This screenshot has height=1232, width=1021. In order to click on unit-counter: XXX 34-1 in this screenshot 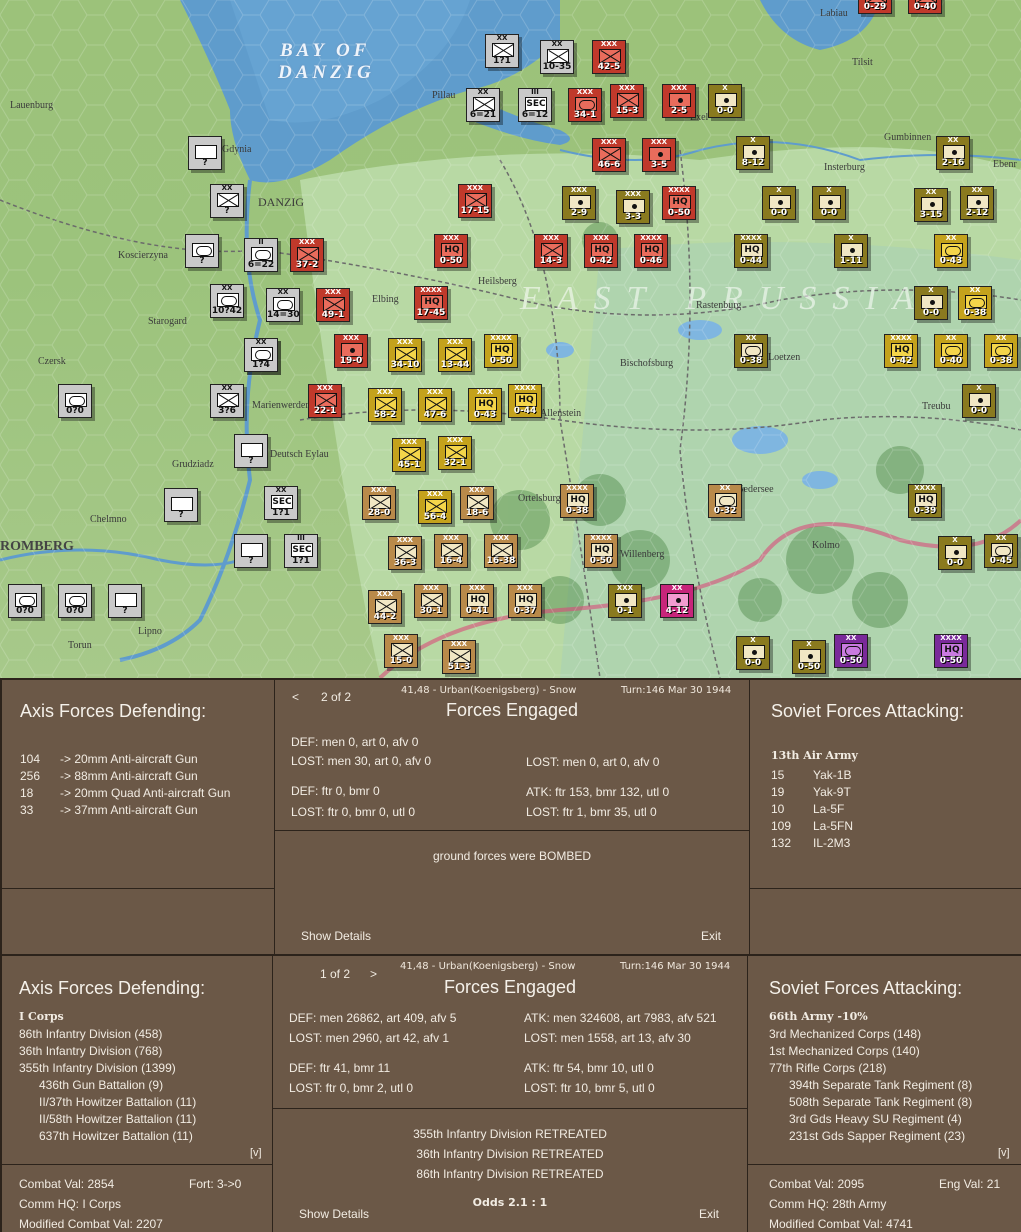, I will do `click(583, 103)`.